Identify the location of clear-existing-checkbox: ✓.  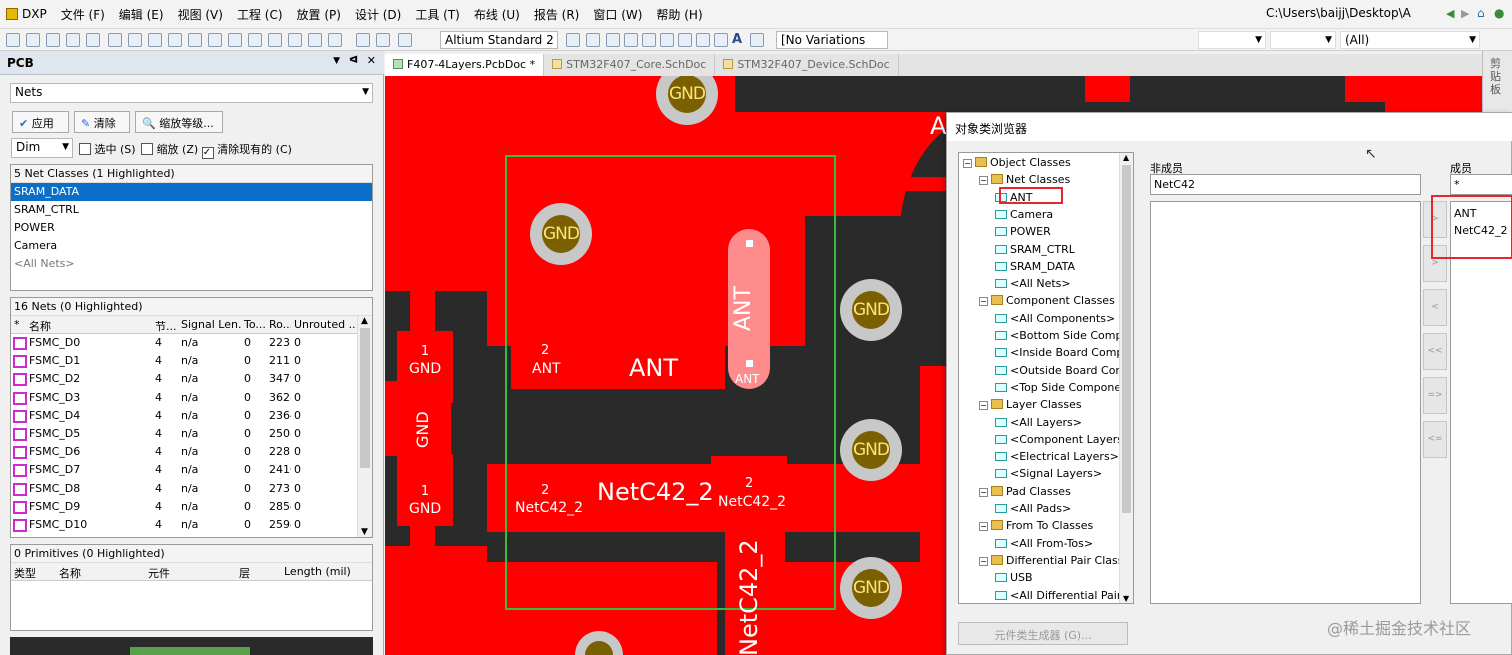
(207, 153).